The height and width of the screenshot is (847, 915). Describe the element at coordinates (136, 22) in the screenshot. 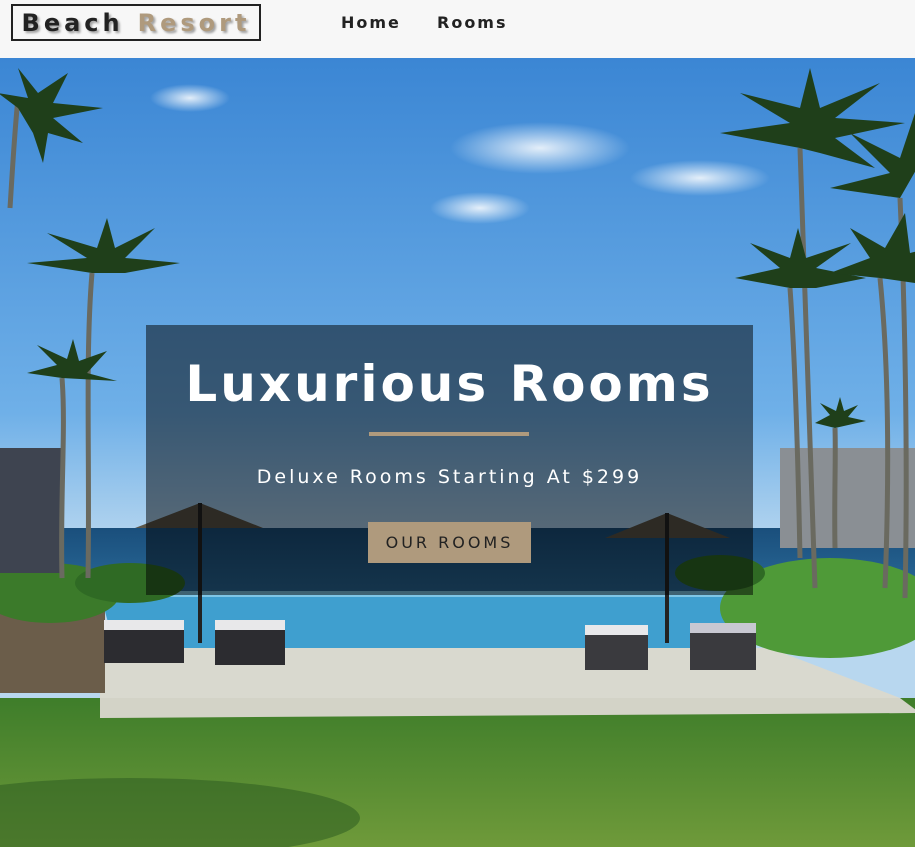

I see `site-logo: Beach Resort` at that location.